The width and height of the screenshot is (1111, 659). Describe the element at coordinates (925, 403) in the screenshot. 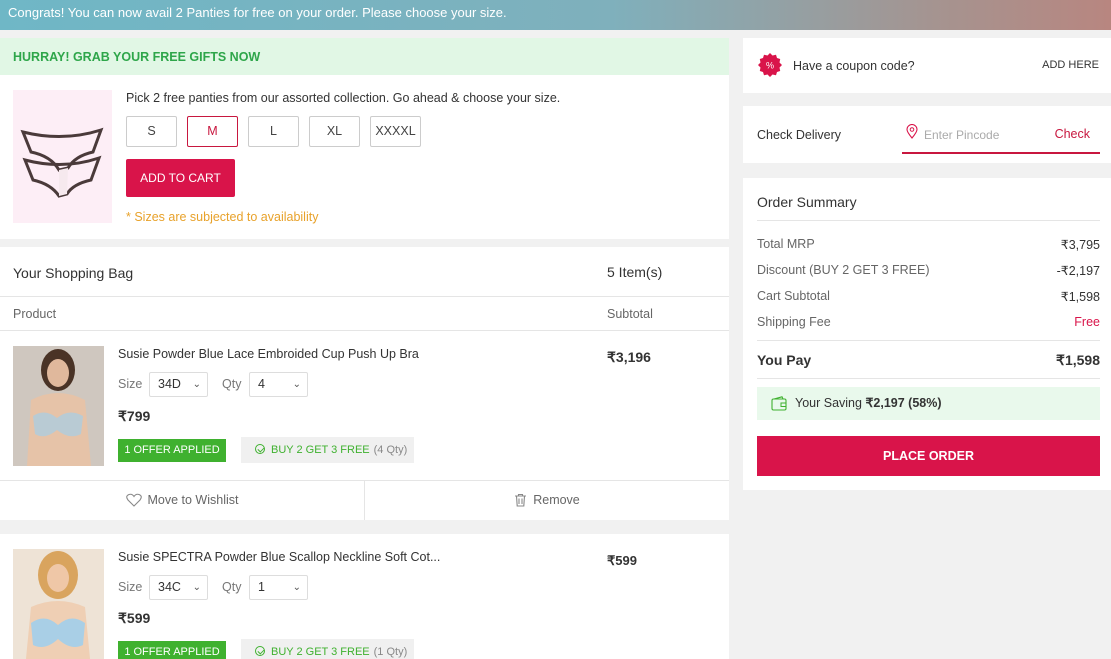

I see `saving-percent: (58%)` at that location.